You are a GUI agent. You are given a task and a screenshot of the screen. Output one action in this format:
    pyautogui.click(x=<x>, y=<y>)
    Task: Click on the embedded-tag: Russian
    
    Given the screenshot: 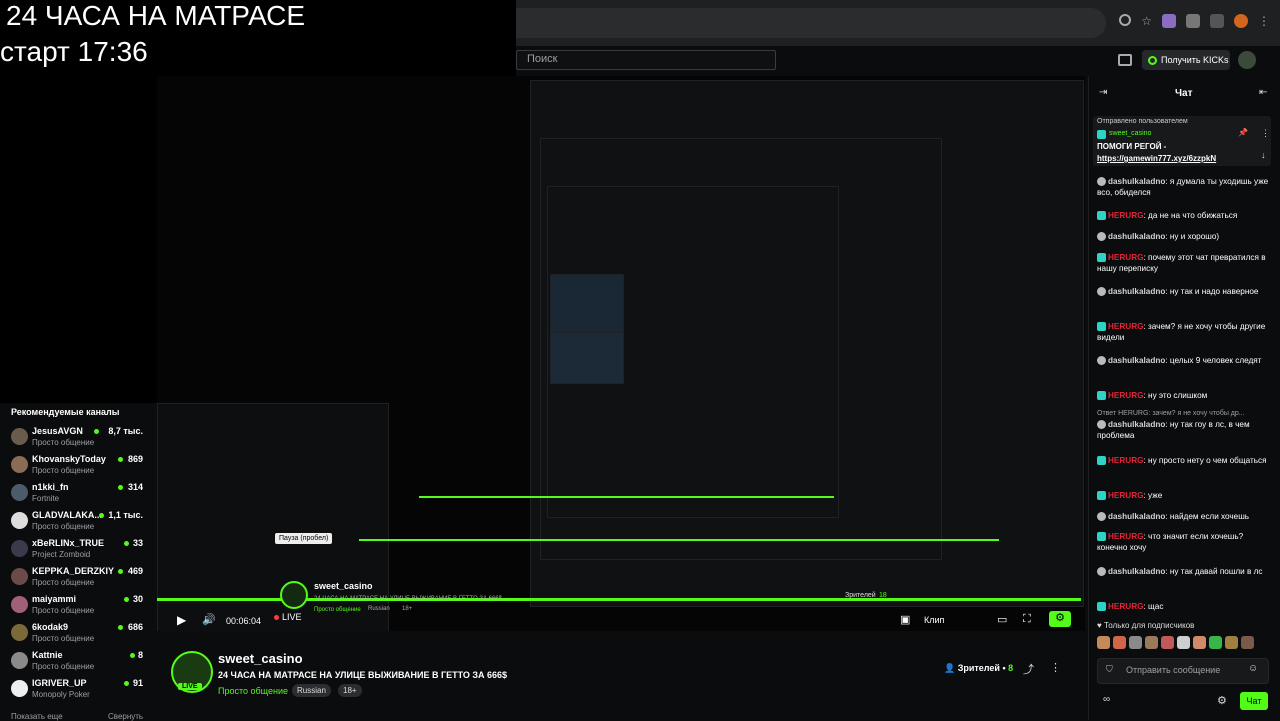 What is the action you would take?
    pyautogui.click(x=379, y=609)
    